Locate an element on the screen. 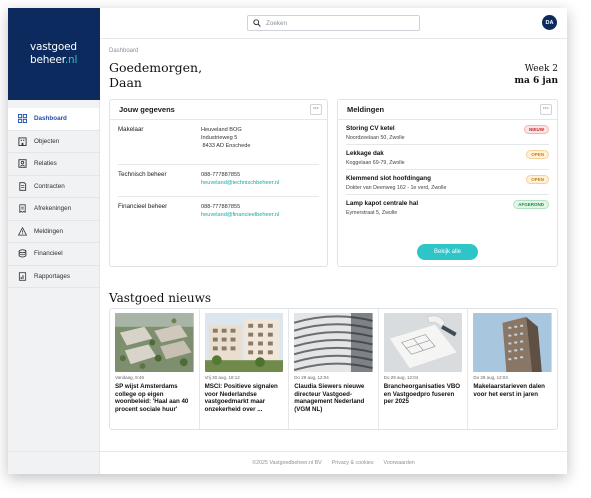  contact-label: Makelaar is located at coordinates (131, 129).